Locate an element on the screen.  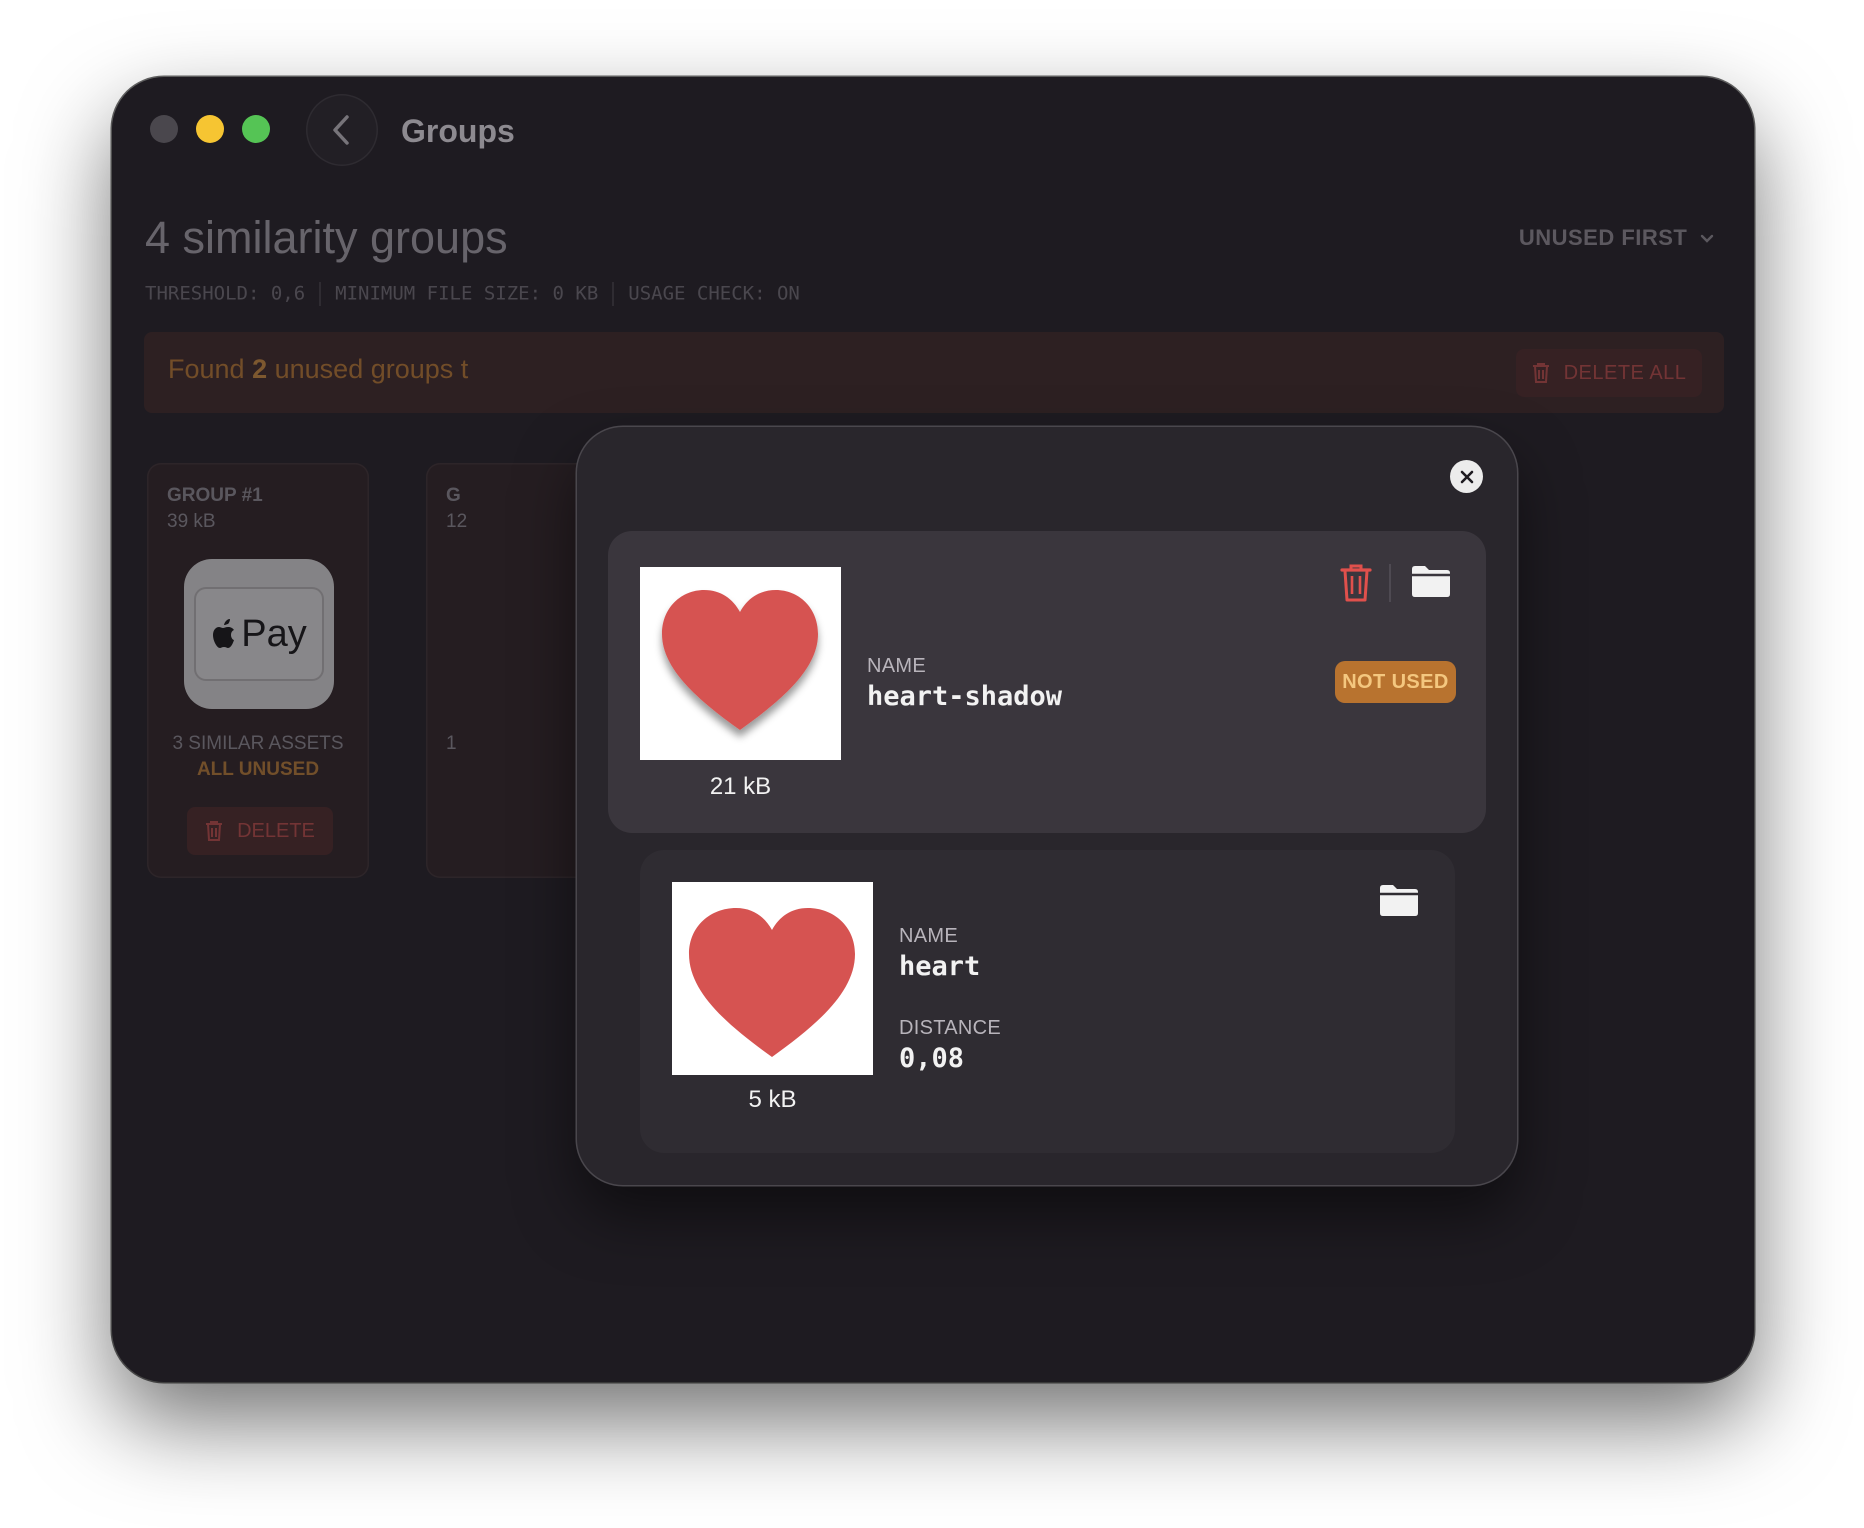
delete-group-label: DELETE is located at coordinates (276, 830).